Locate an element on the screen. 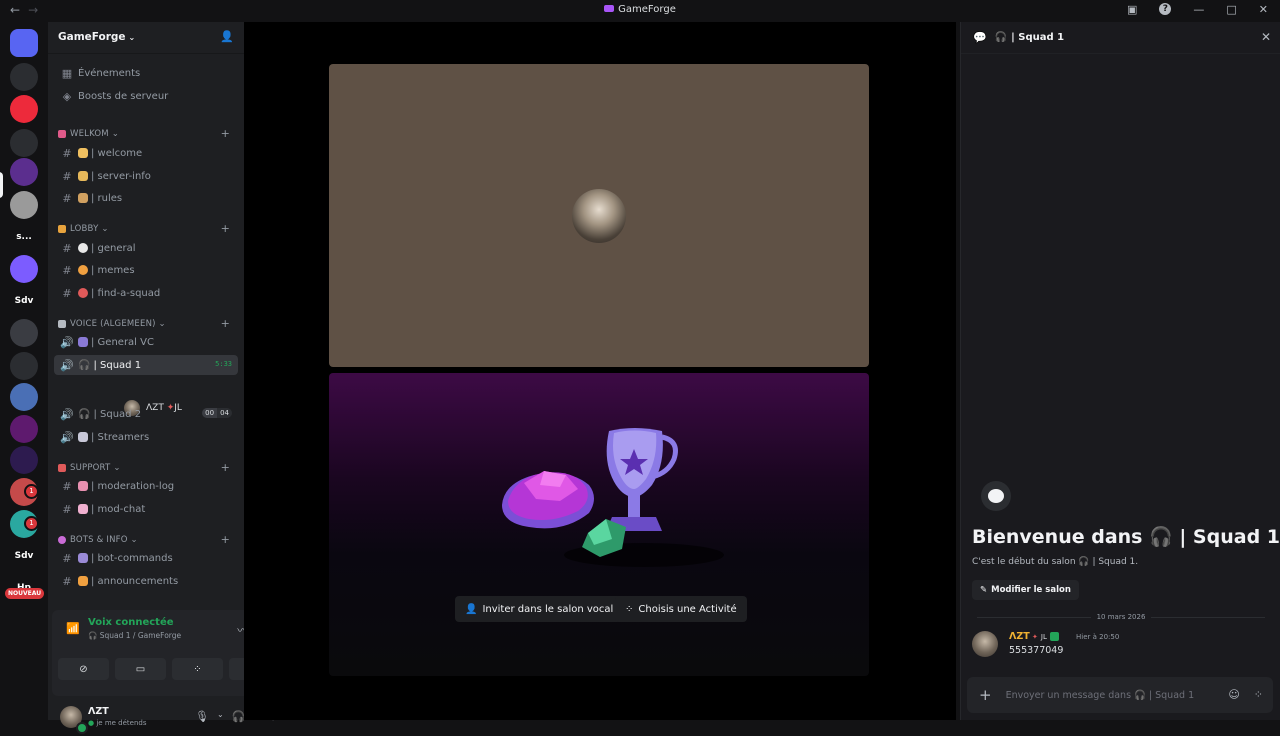 This screenshot has height=736, width=1280. signal-icon: 📶 is located at coordinates (73, 628).